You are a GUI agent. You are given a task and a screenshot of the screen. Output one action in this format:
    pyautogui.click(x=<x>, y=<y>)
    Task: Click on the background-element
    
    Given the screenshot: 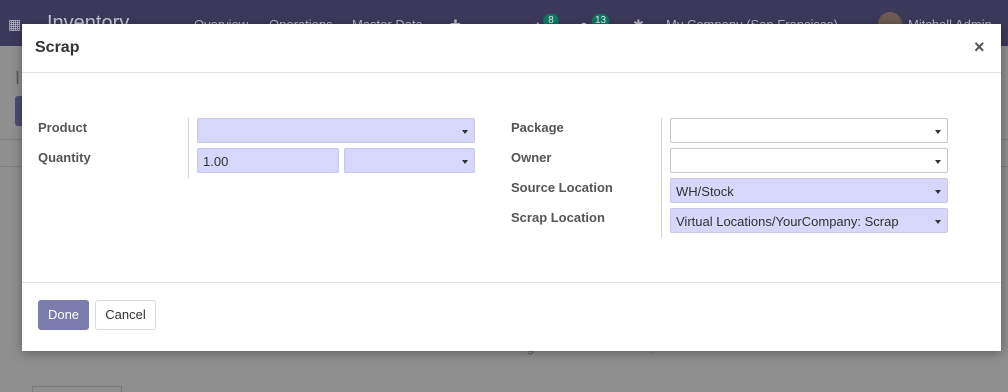 What is the action you would take?
    pyautogui.click(x=77, y=389)
    